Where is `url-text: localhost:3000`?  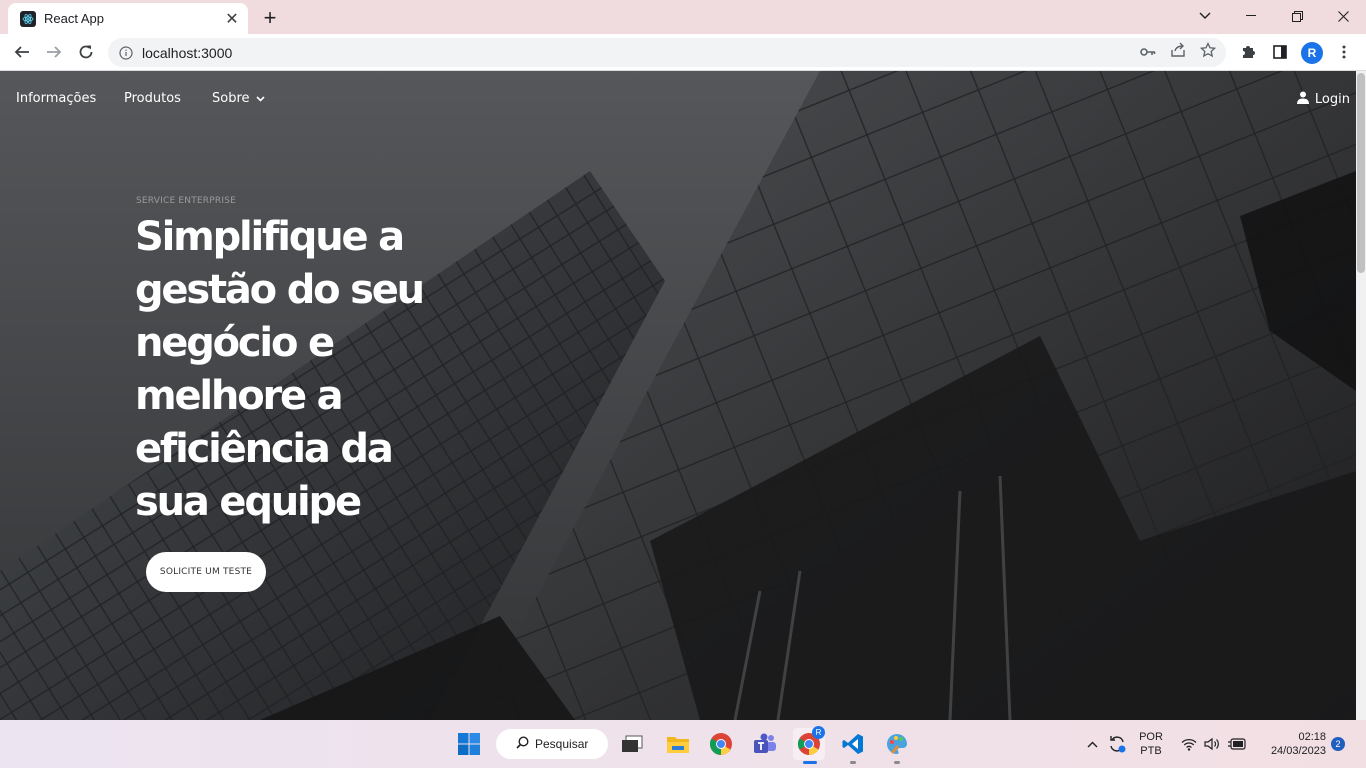 url-text: localhost:3000 is located at coordinates (187, 52).